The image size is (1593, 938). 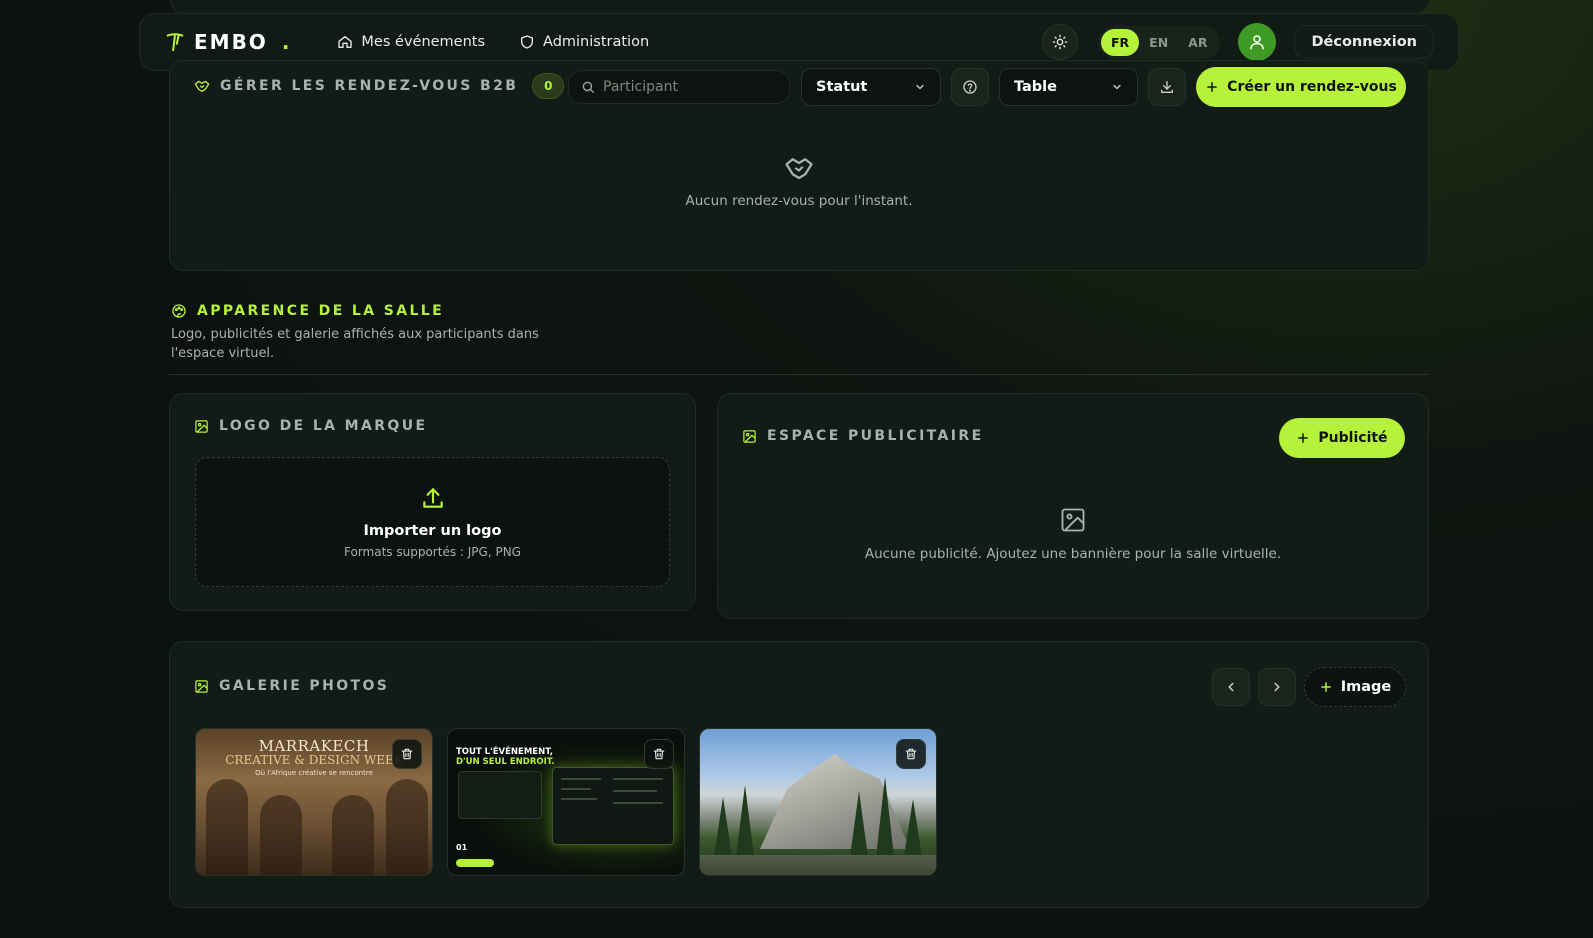 I want to click on sun-icon, so click(x=1060, y=42).